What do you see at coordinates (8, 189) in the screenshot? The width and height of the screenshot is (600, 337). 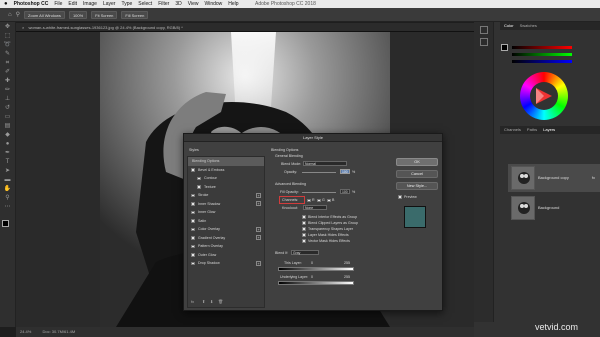 I see `hand-tool-icon: ✋` at bounding box center [8, 189].